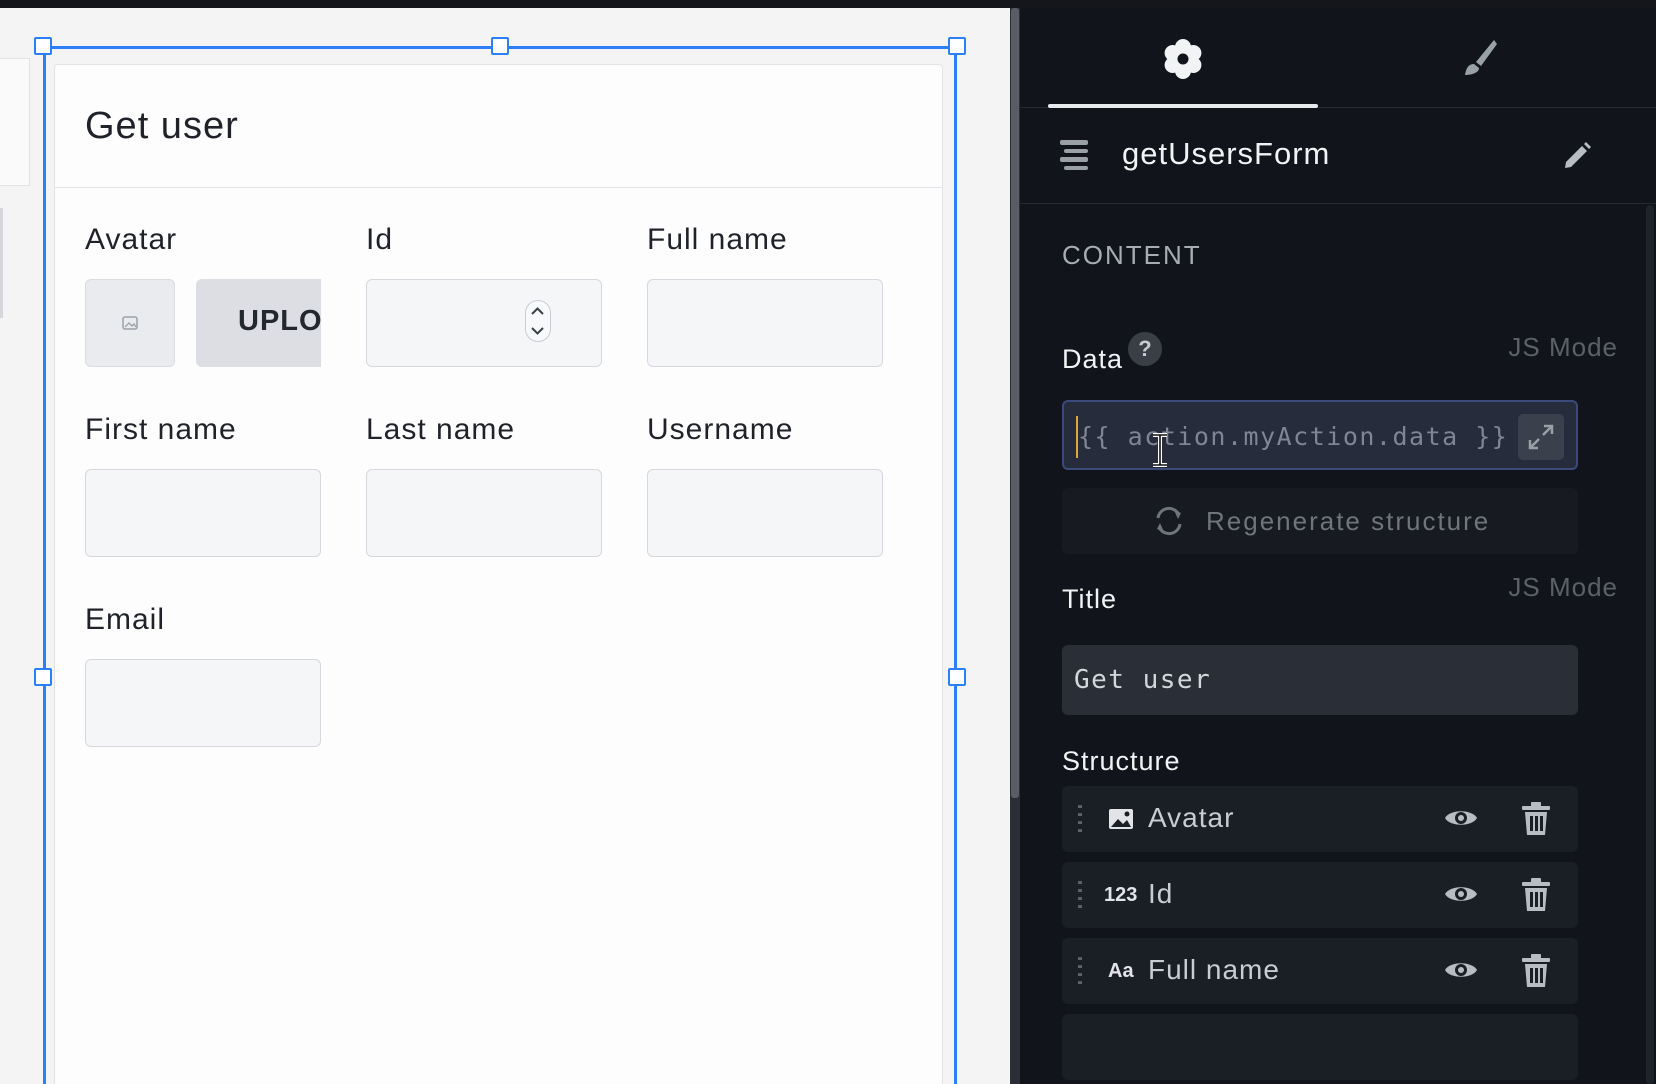 This screenshot has height=1084, width=1656. Describe the element at coordinates (1293, 436) in the screenshot. I see `data-binding-value: {{ action.myAction.data }}` at that location.